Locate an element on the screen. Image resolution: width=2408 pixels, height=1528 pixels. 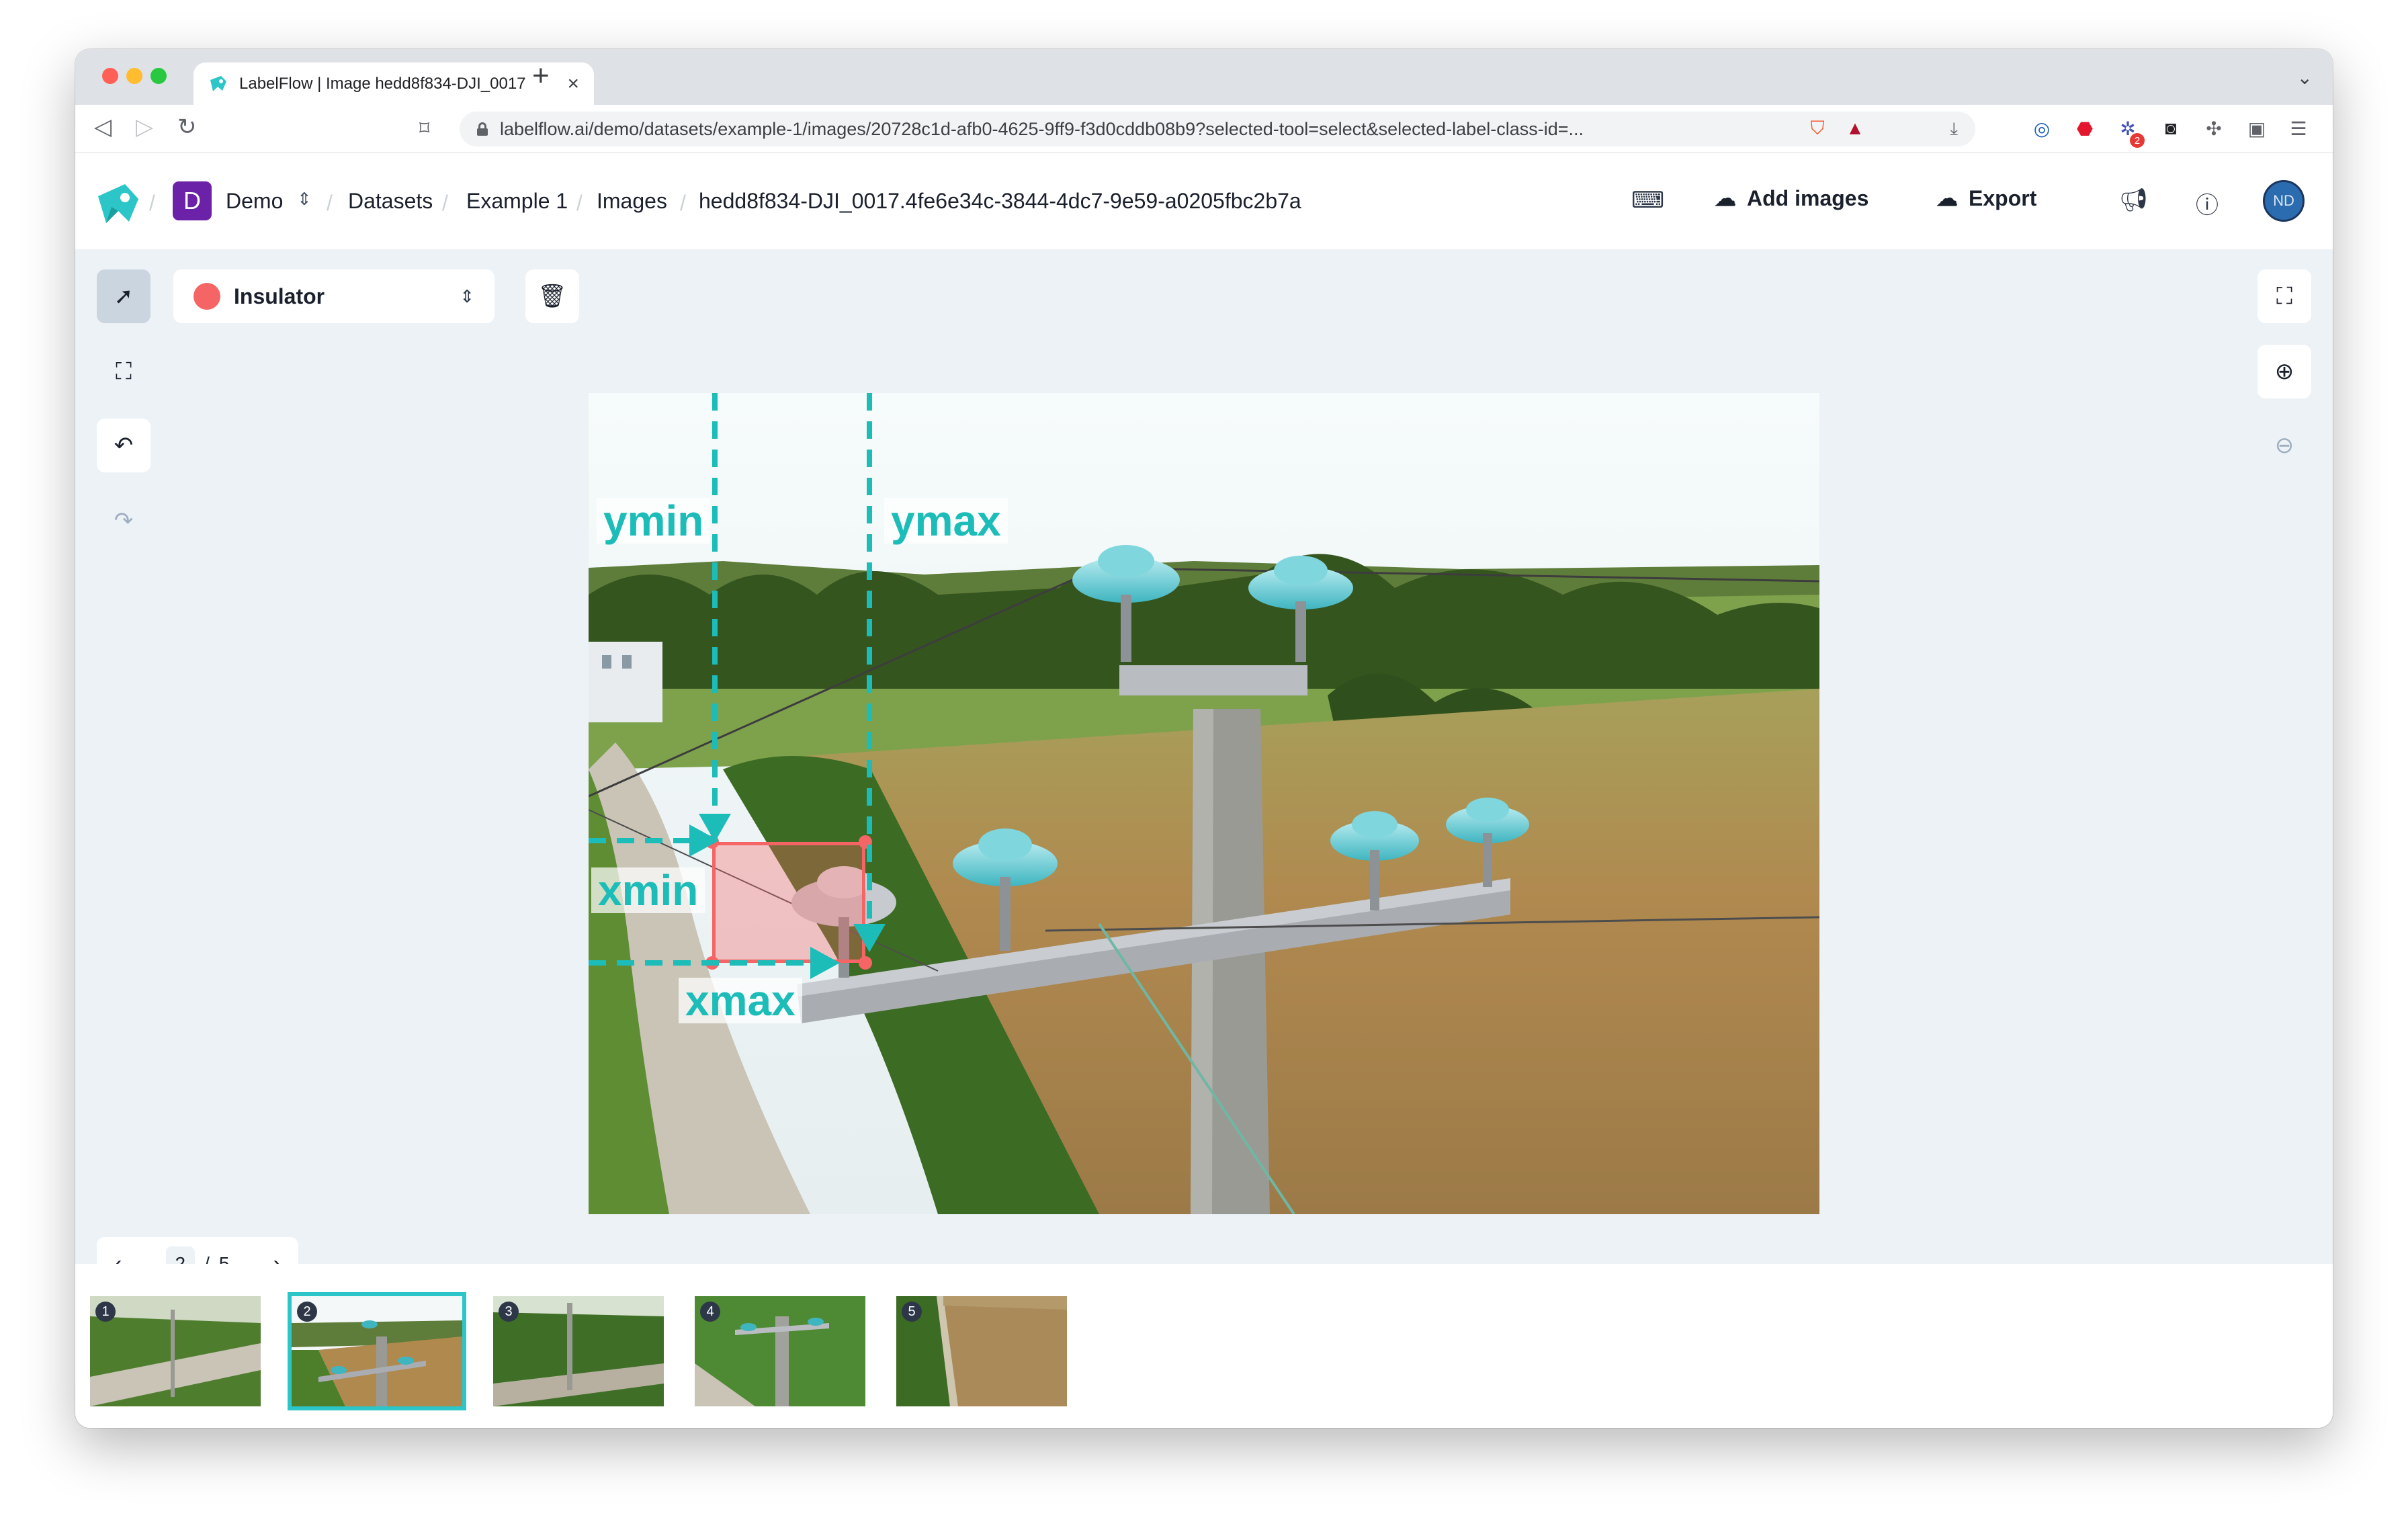
workspace-switcher-icon: ⇕ is located at coordinates (304, 199).